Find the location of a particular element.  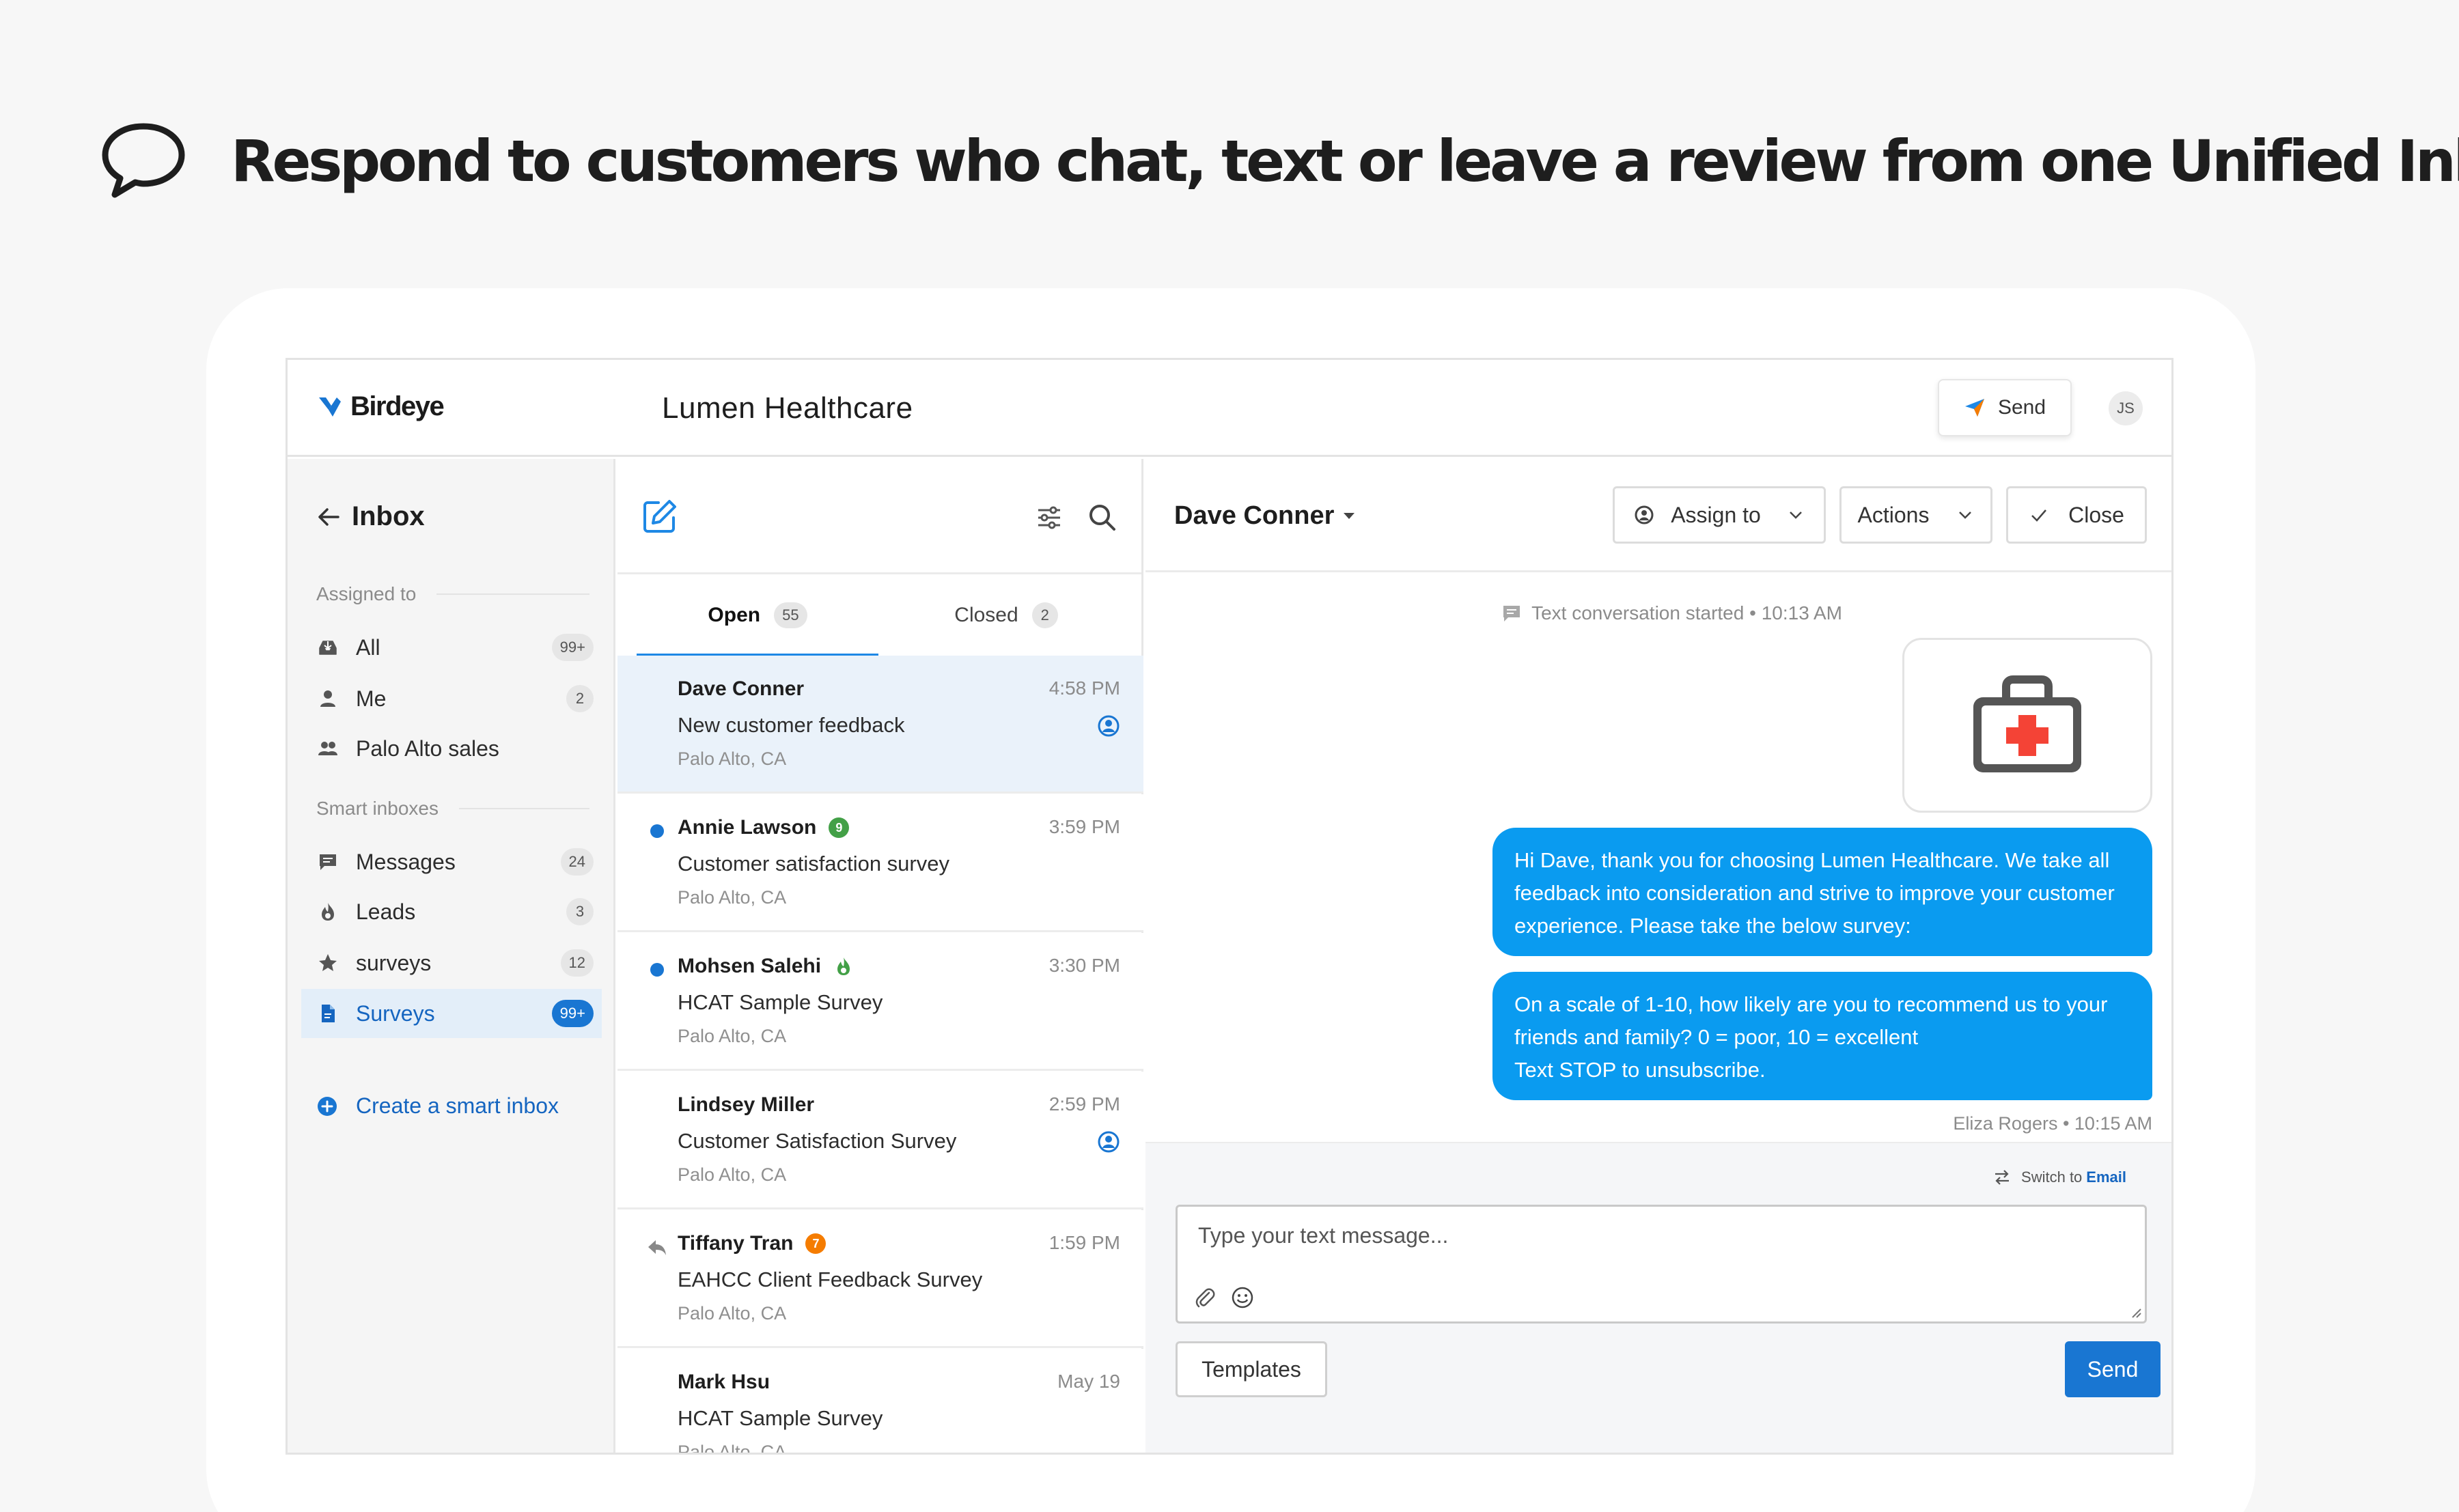

chat-bubble-icon is located at coordinates (143, 160).